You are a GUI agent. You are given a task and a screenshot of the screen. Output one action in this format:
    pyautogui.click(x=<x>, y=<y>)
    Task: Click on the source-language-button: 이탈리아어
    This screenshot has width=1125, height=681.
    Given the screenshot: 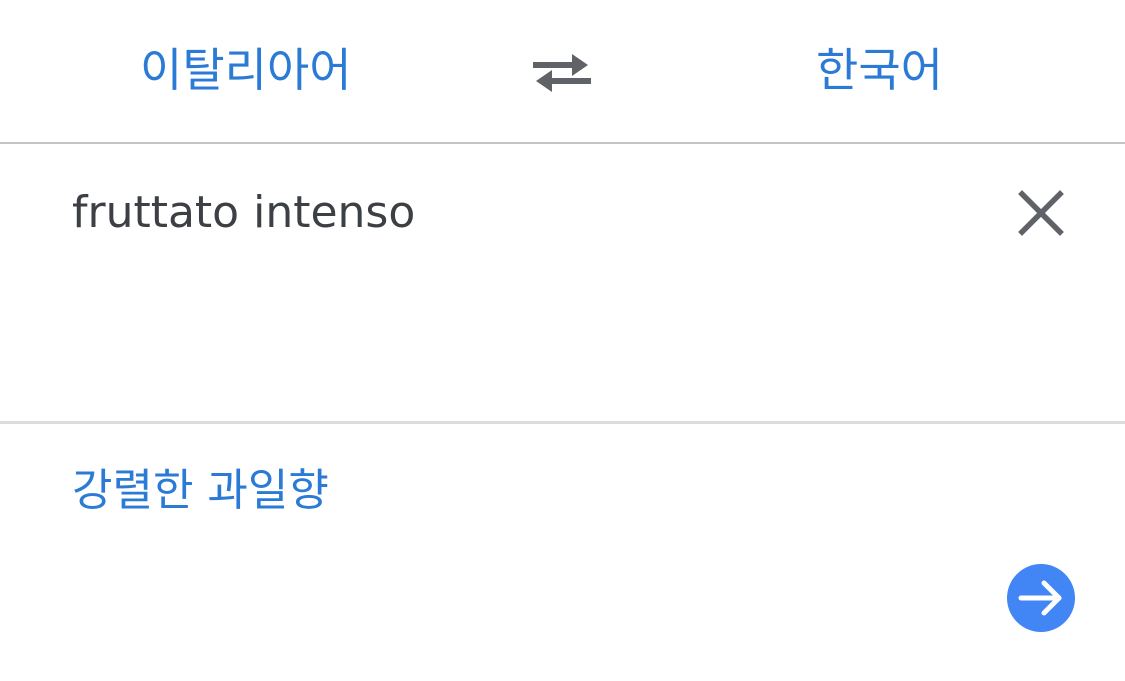 What is the action you would take?
    pyautogui.click(x=246, y=70)
    